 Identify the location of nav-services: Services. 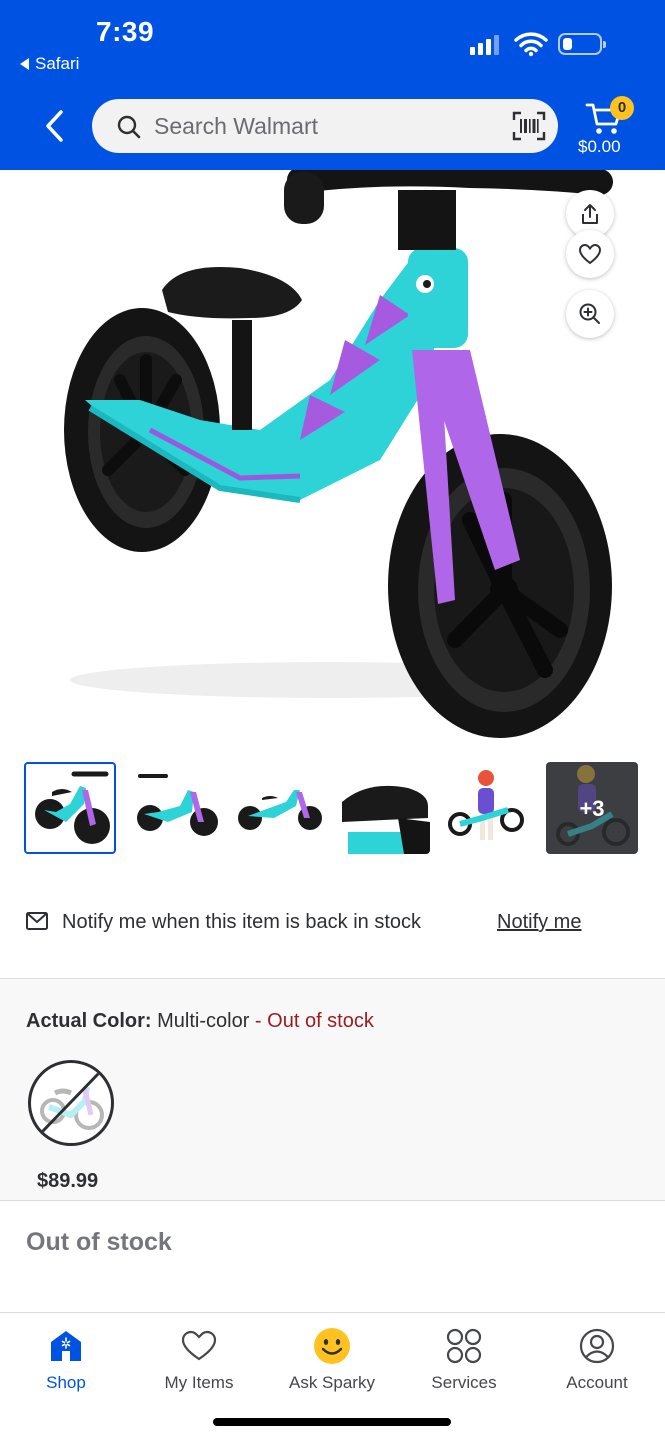
(464, 1364).